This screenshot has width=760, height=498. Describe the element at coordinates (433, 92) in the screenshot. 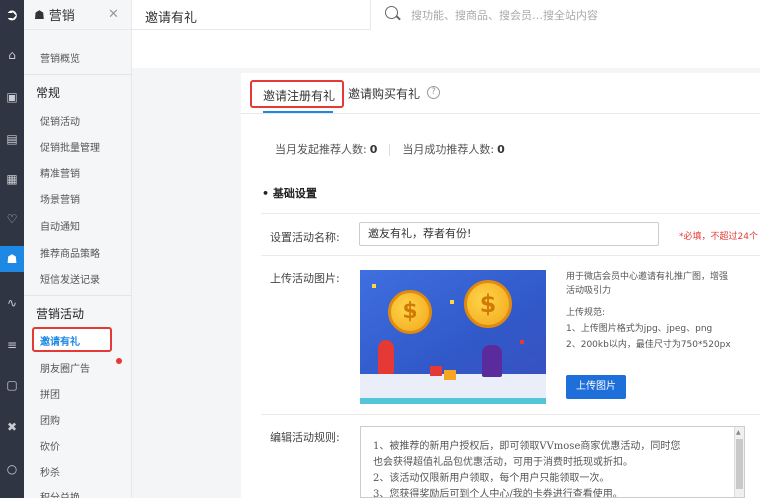

I see `help-icon: ?` at that location.